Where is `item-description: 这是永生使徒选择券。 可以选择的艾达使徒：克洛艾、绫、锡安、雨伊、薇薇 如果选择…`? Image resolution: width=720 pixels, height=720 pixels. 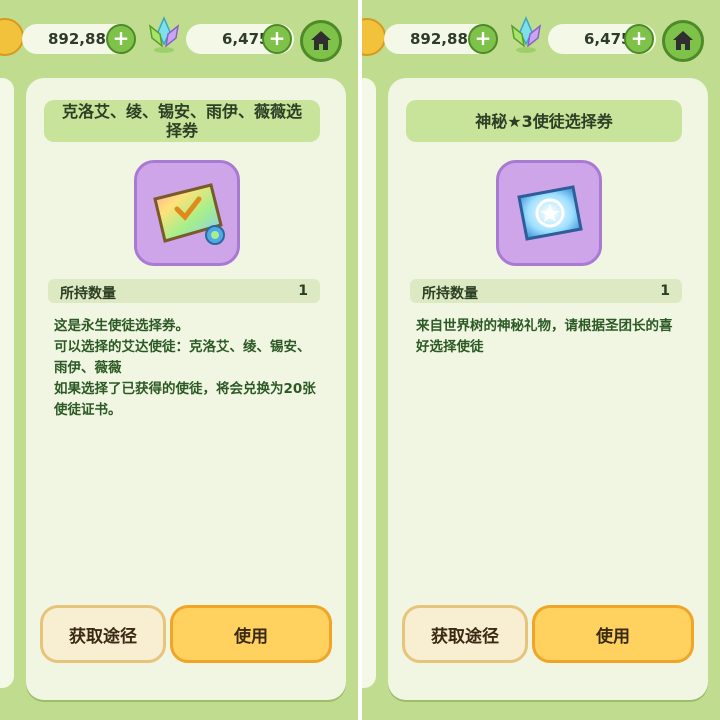 item-description: 这是永生使徒选择券。 可以选择的艾达使徒：克洛艾、绫、锡安、雨伊、薇薇 如果选择… is located at coordinates (185, 368).